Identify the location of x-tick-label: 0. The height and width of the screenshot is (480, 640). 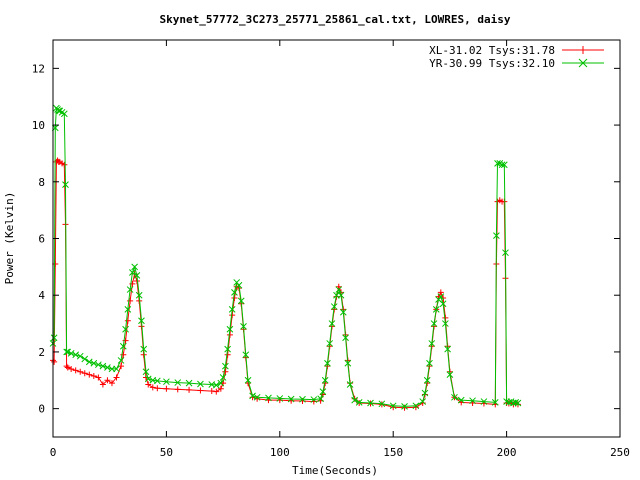
(53, 452).